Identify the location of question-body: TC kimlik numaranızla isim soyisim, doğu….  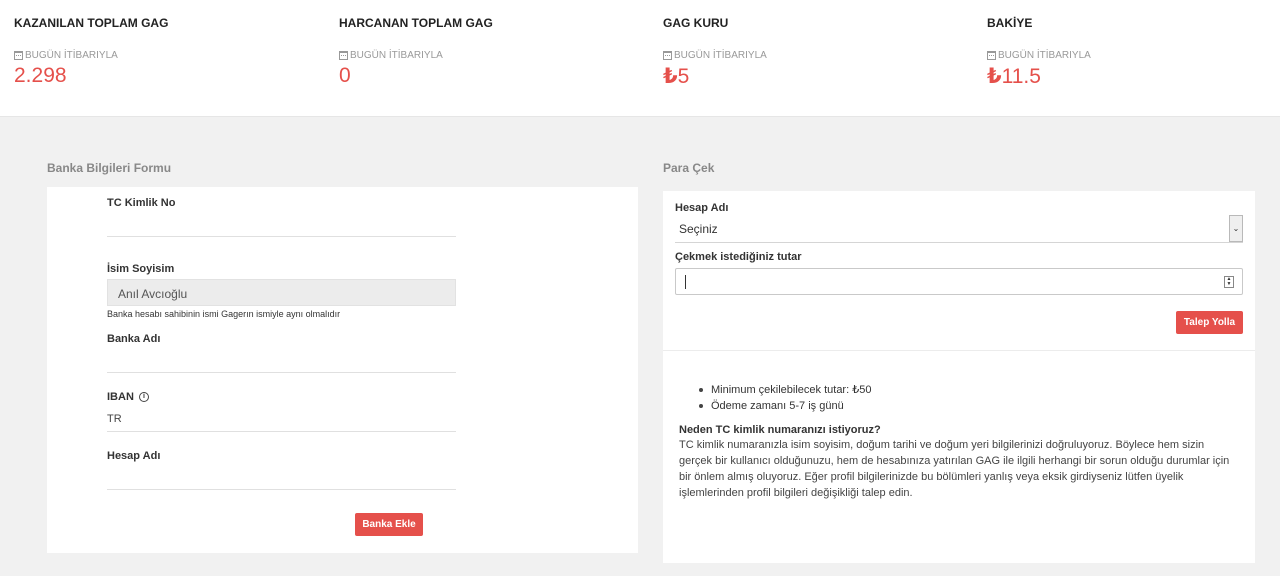
(954, 469).